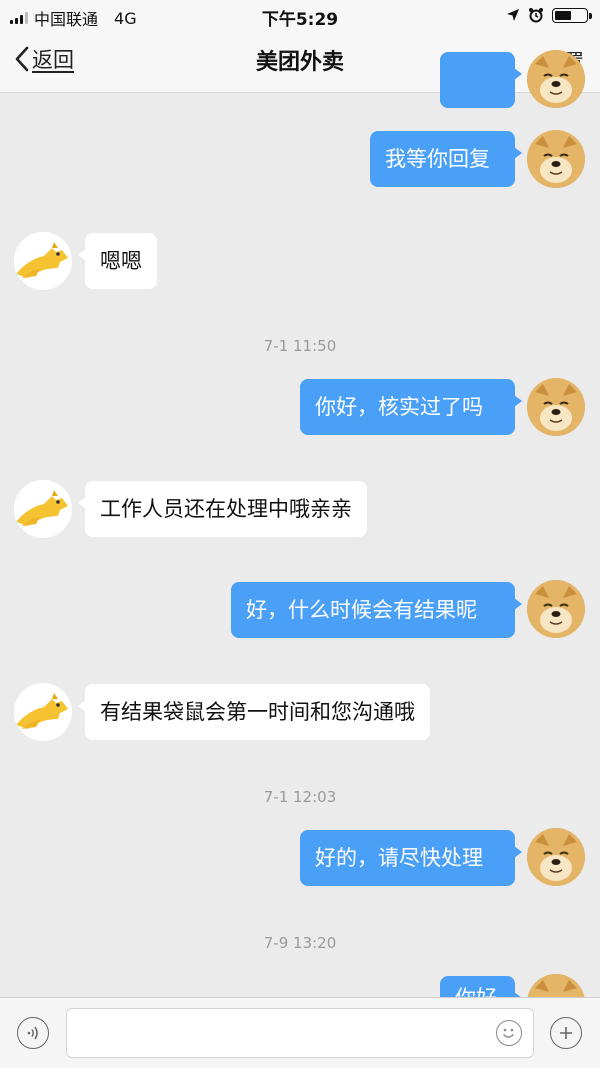  I want to click on input-bar, so click(300, 1032).